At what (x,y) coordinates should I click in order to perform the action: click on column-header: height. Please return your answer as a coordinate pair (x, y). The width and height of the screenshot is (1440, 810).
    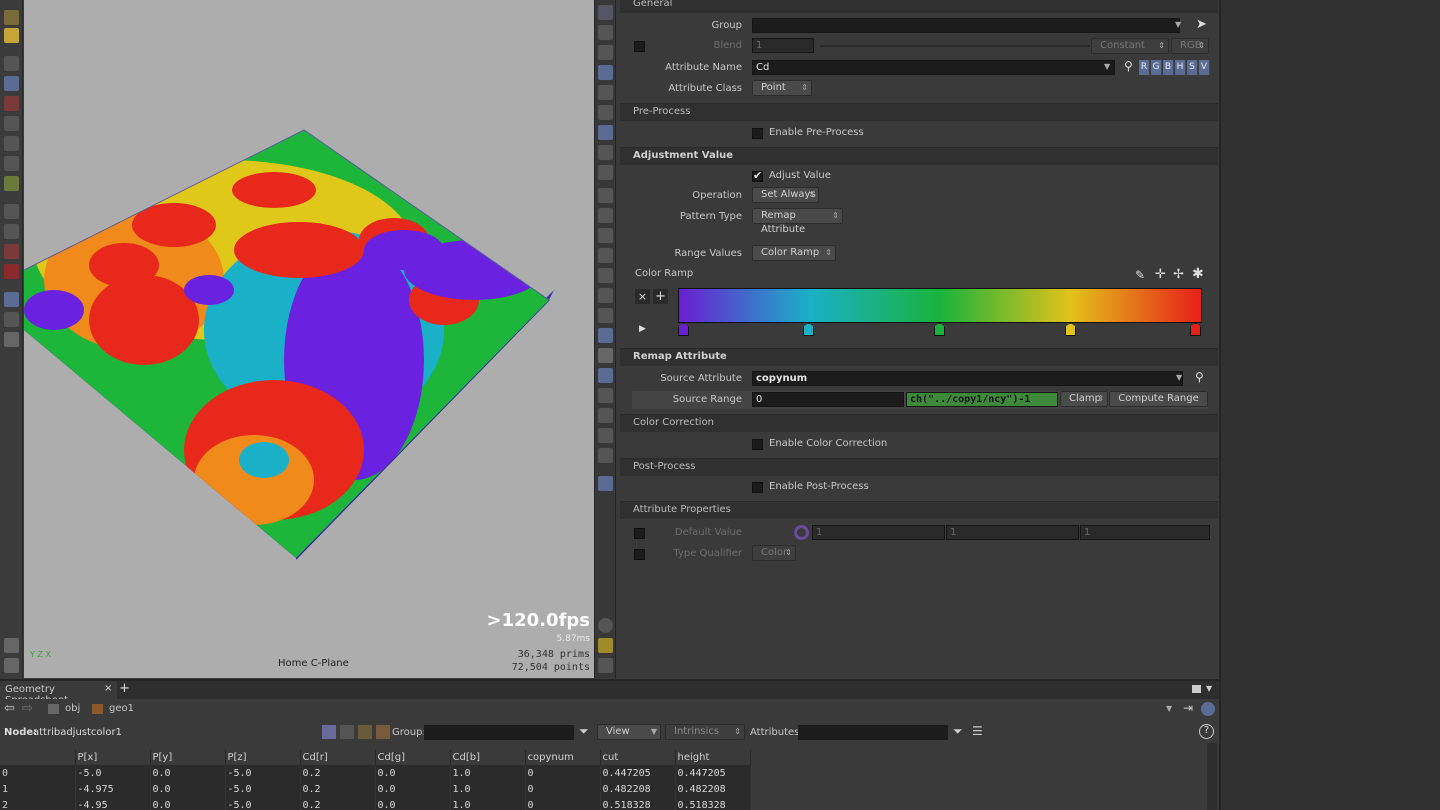
    Looking at the image, I should click on (713, 758).